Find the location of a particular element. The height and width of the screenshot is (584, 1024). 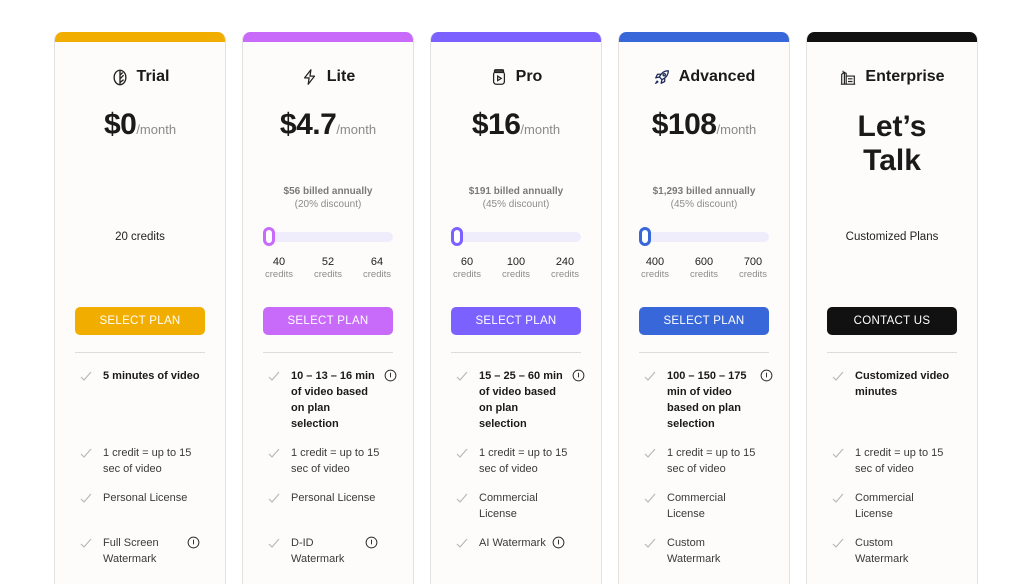

feature-item: 5 minutes of video is located at coordinates (144, 376).